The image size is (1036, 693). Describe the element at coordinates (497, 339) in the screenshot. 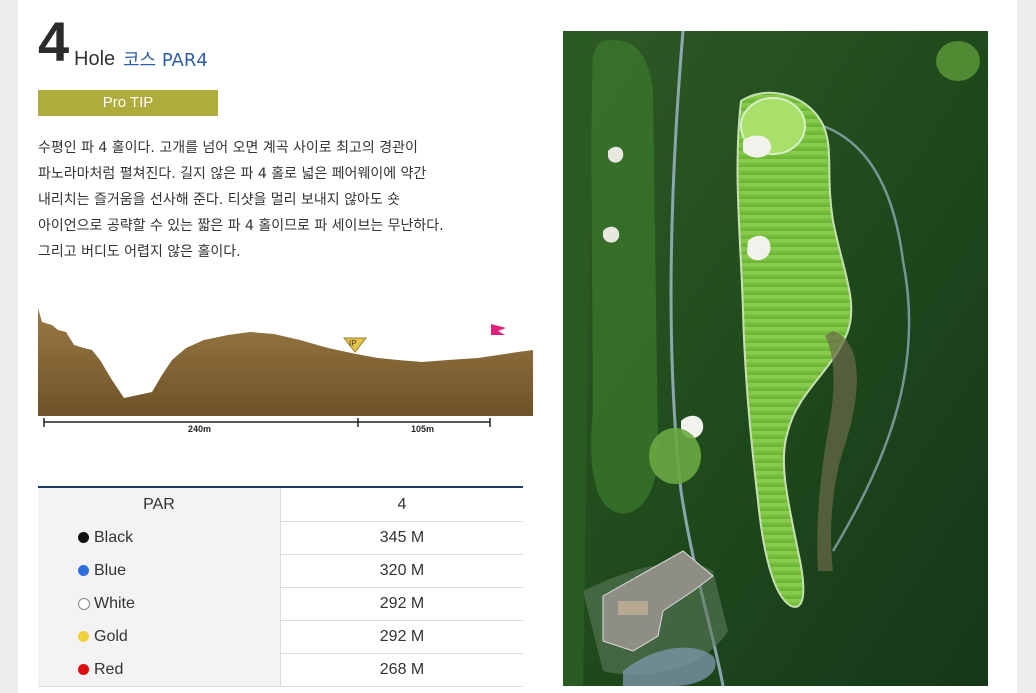

I see `flag-icon` at that location.